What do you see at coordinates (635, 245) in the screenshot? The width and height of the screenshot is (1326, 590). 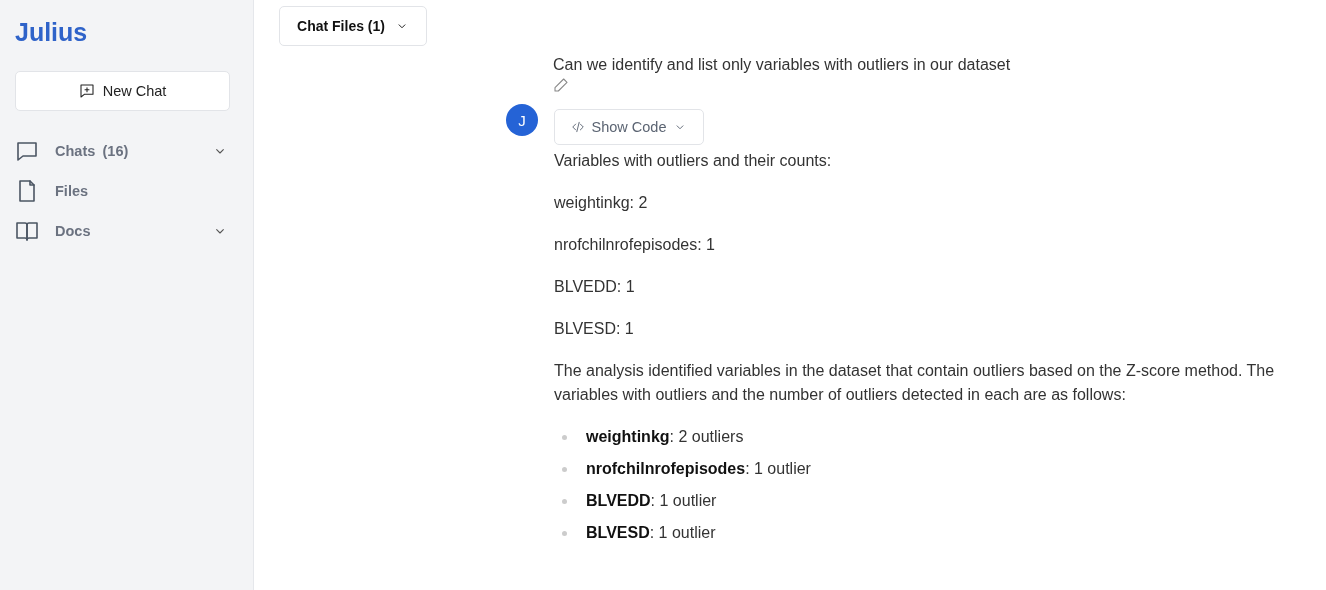 I see `response-text: nrofchilnrofepisodes: 1` at bounding box center [635, 245].